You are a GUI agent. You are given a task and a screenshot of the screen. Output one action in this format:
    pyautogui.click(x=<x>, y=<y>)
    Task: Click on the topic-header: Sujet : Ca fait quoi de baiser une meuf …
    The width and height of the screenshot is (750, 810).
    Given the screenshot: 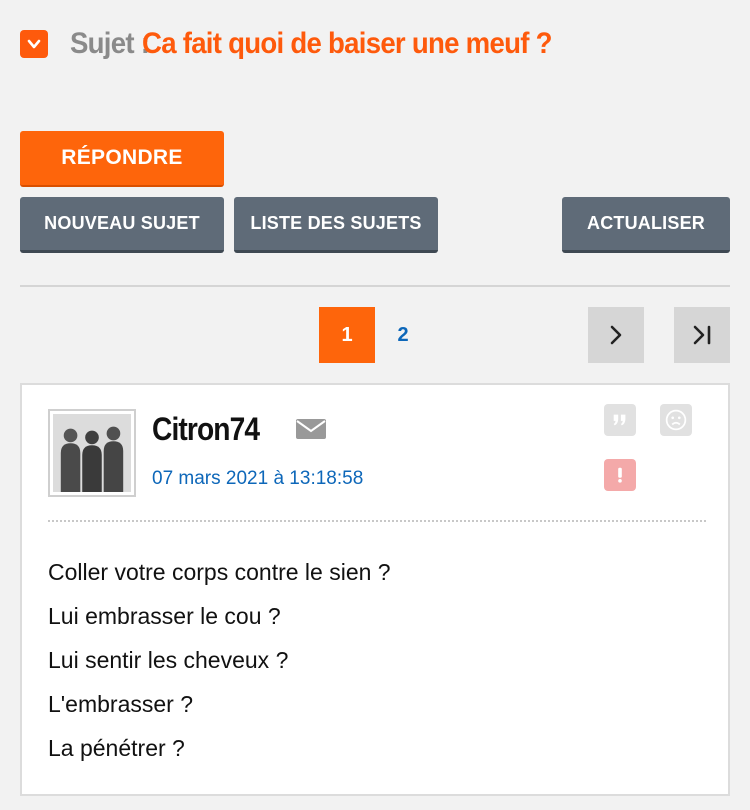 What is the action you would take?
    pyautogui.click(x=303, y=44)
    